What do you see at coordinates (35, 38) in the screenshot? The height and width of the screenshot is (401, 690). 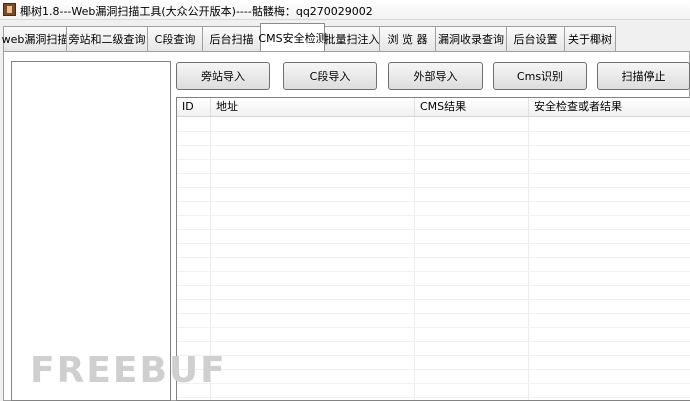 I see `tab-web-scan: web漏洞扫描` at bounding box center [35, 38].